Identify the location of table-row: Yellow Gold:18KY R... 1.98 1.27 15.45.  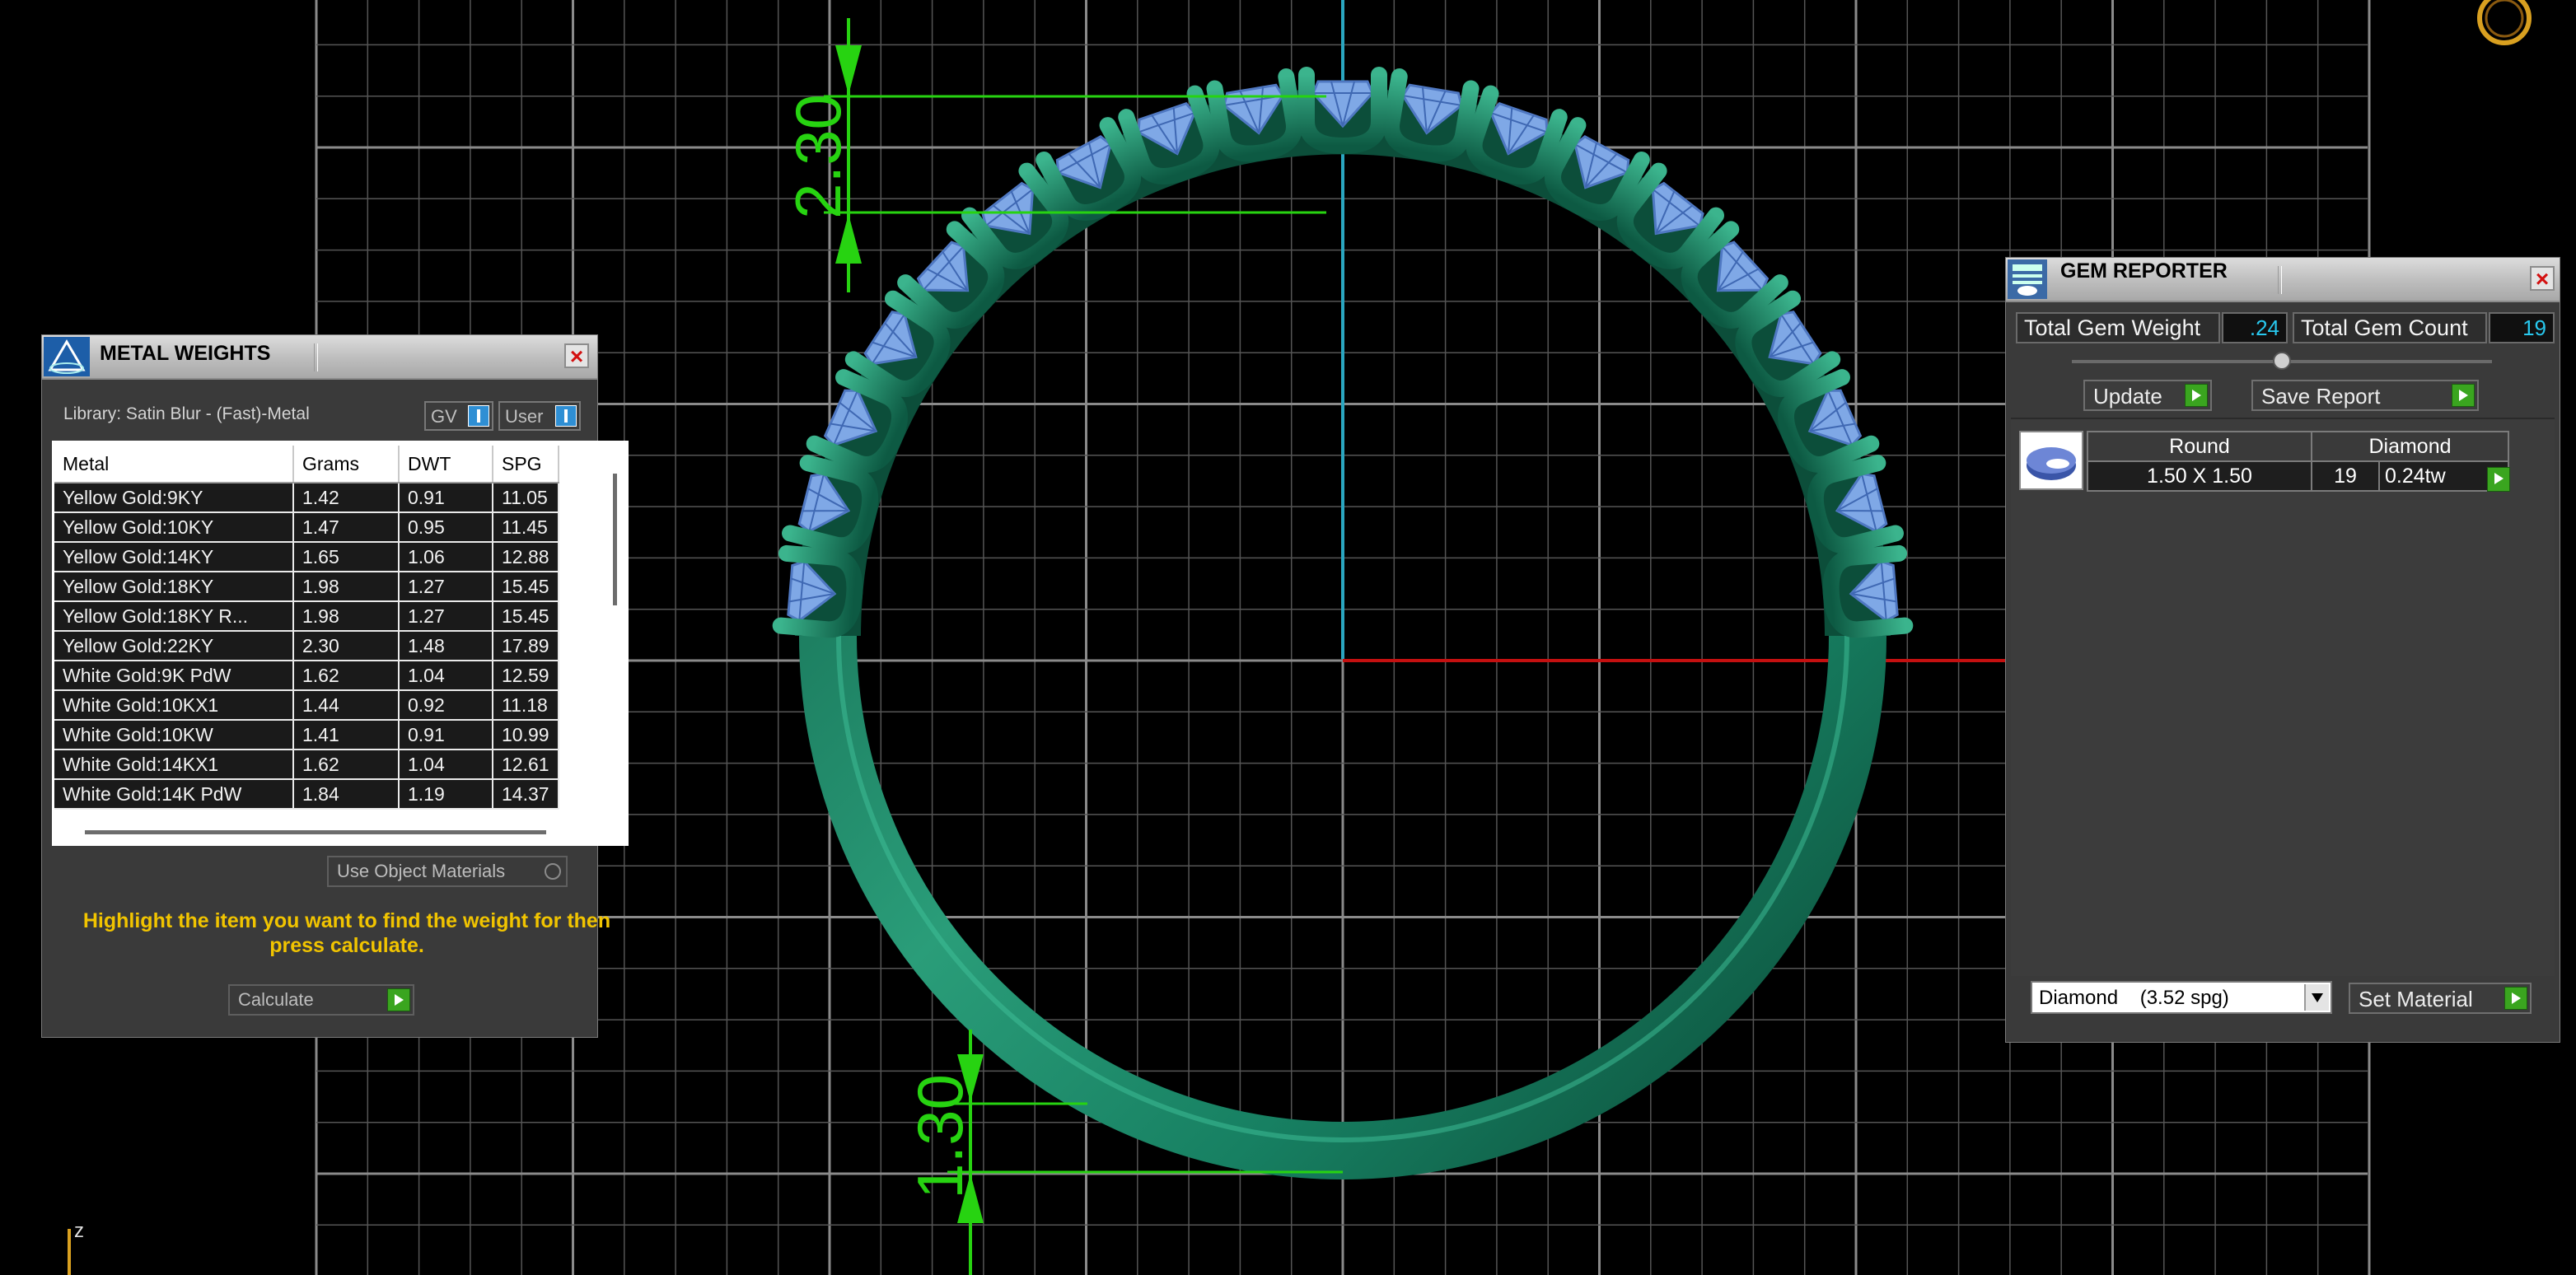
(306, 616).